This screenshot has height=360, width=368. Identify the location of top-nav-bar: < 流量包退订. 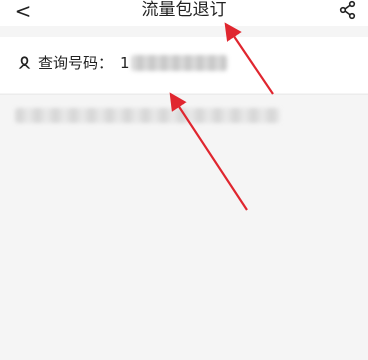
(184, 13).